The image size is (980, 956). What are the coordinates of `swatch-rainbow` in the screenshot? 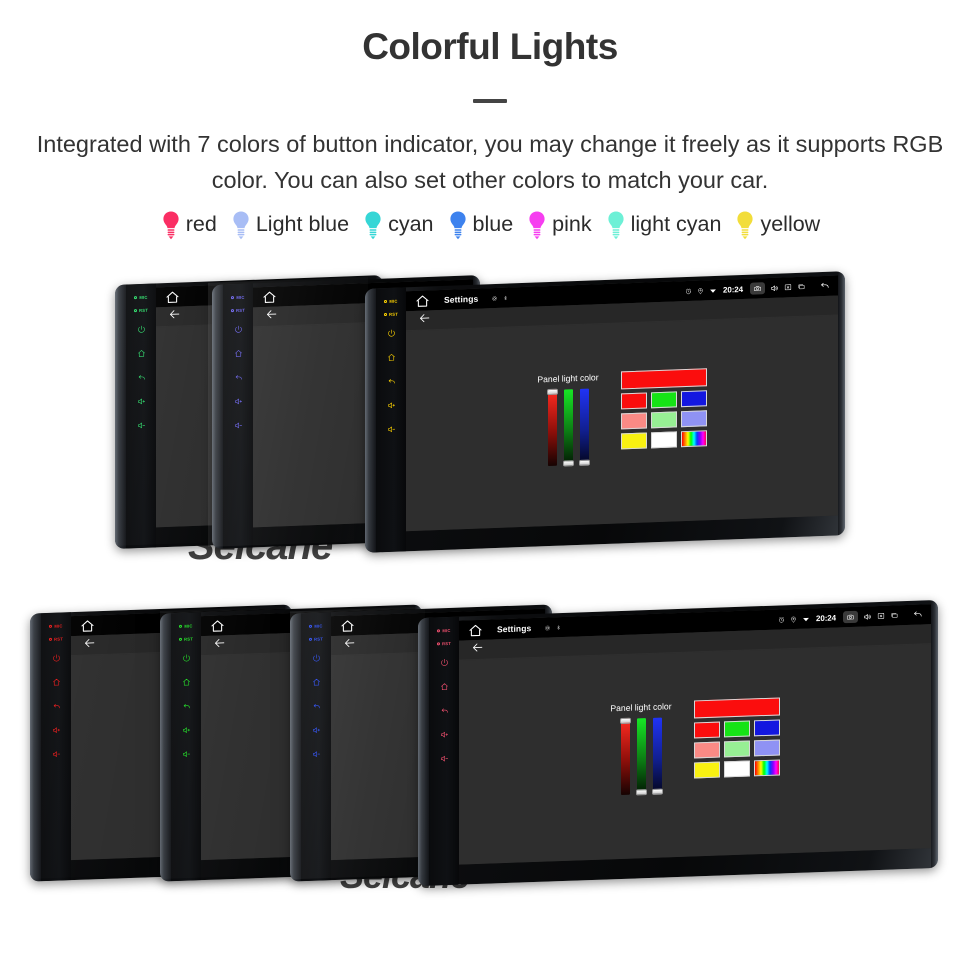 It's located at (693, 439).